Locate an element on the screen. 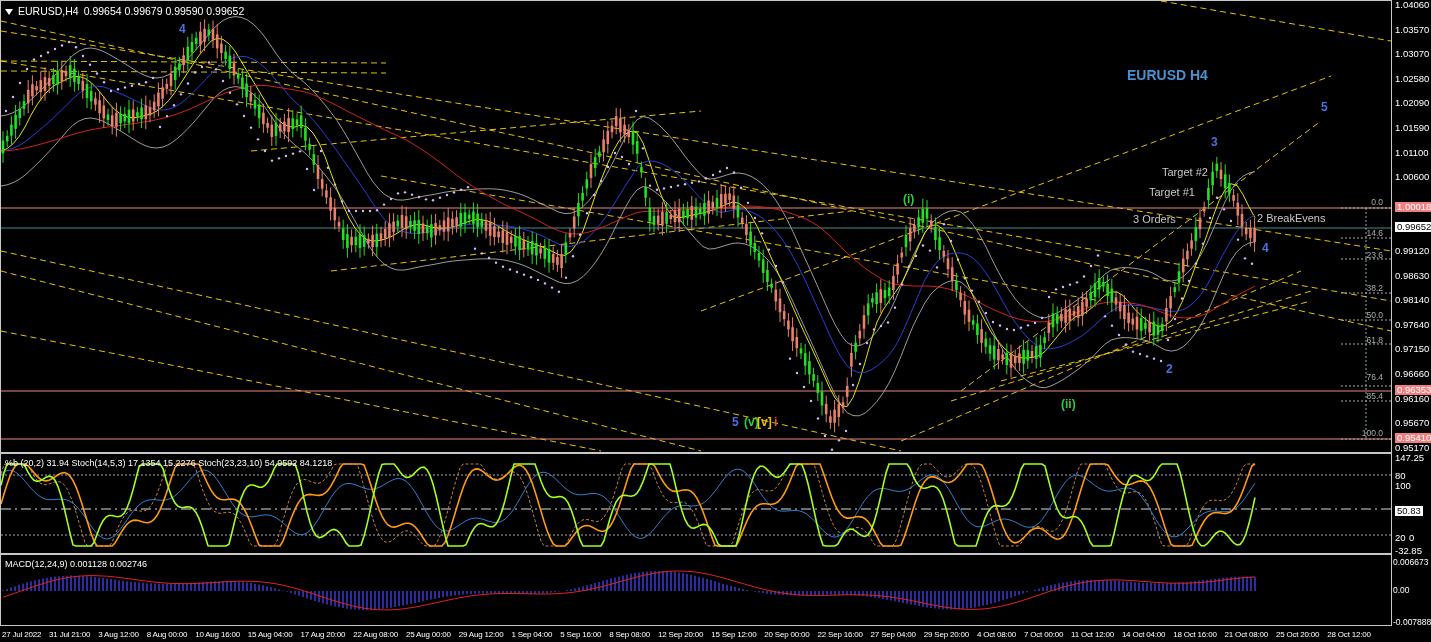  indicator-header: MACD(12,24,9) 0.001128 0.002746 is located at coordinates (76, 564).